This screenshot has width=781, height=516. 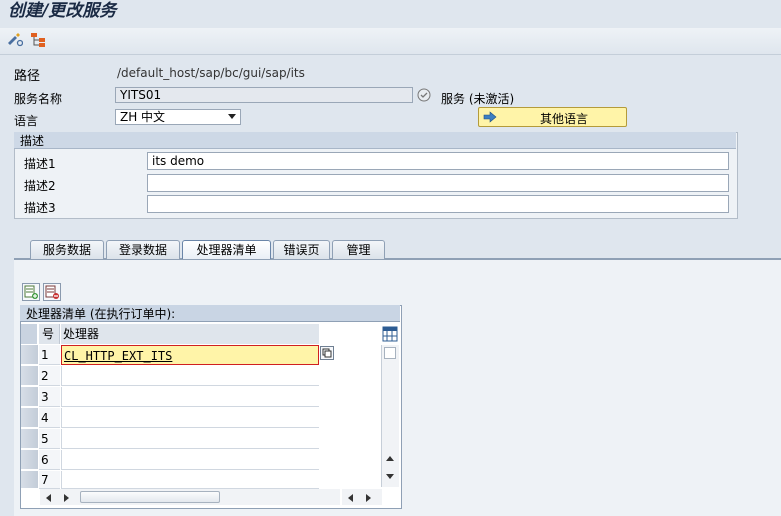 I want to click on language-value: ZH 中文, so click(x=143, y=117).